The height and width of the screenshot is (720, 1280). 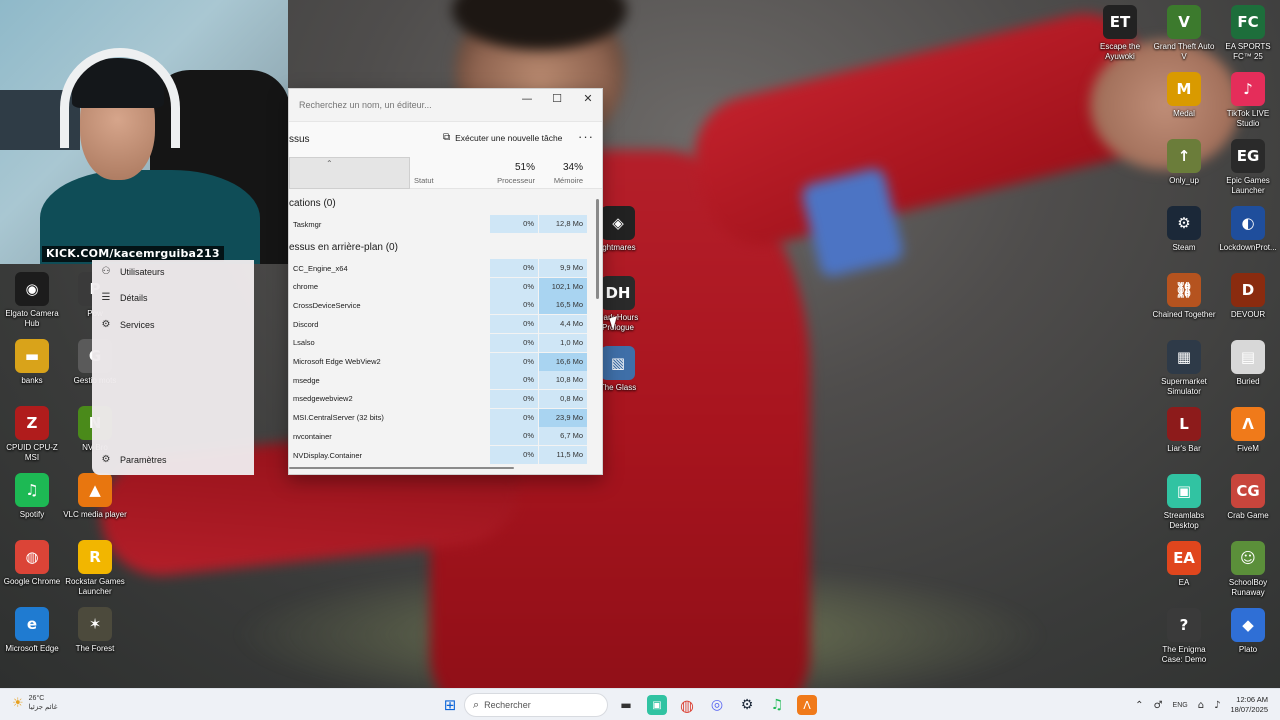 What do you see at coordinates (1247, 33) in the screenshot?
I see `desktop-icon-ea-sports-fc-25: FC EA SPORTS FC™ 25` at bounding box center [1247, 33].